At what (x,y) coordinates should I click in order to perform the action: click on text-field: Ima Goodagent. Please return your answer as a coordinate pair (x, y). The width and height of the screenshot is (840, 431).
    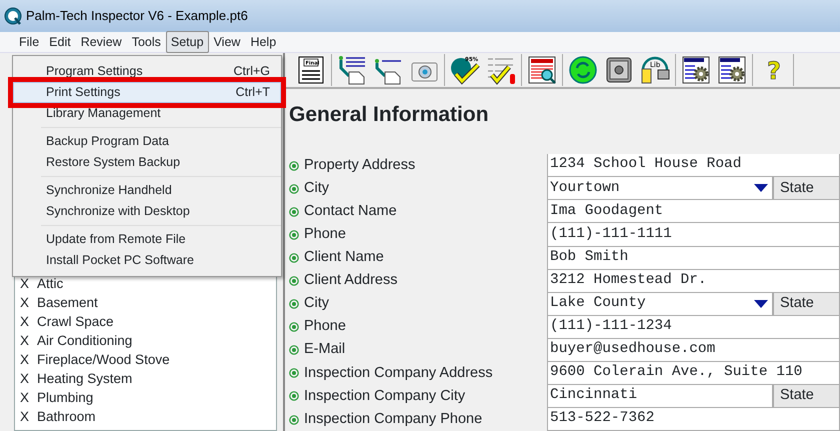
    Looking at the image, I should click on (693, 212).